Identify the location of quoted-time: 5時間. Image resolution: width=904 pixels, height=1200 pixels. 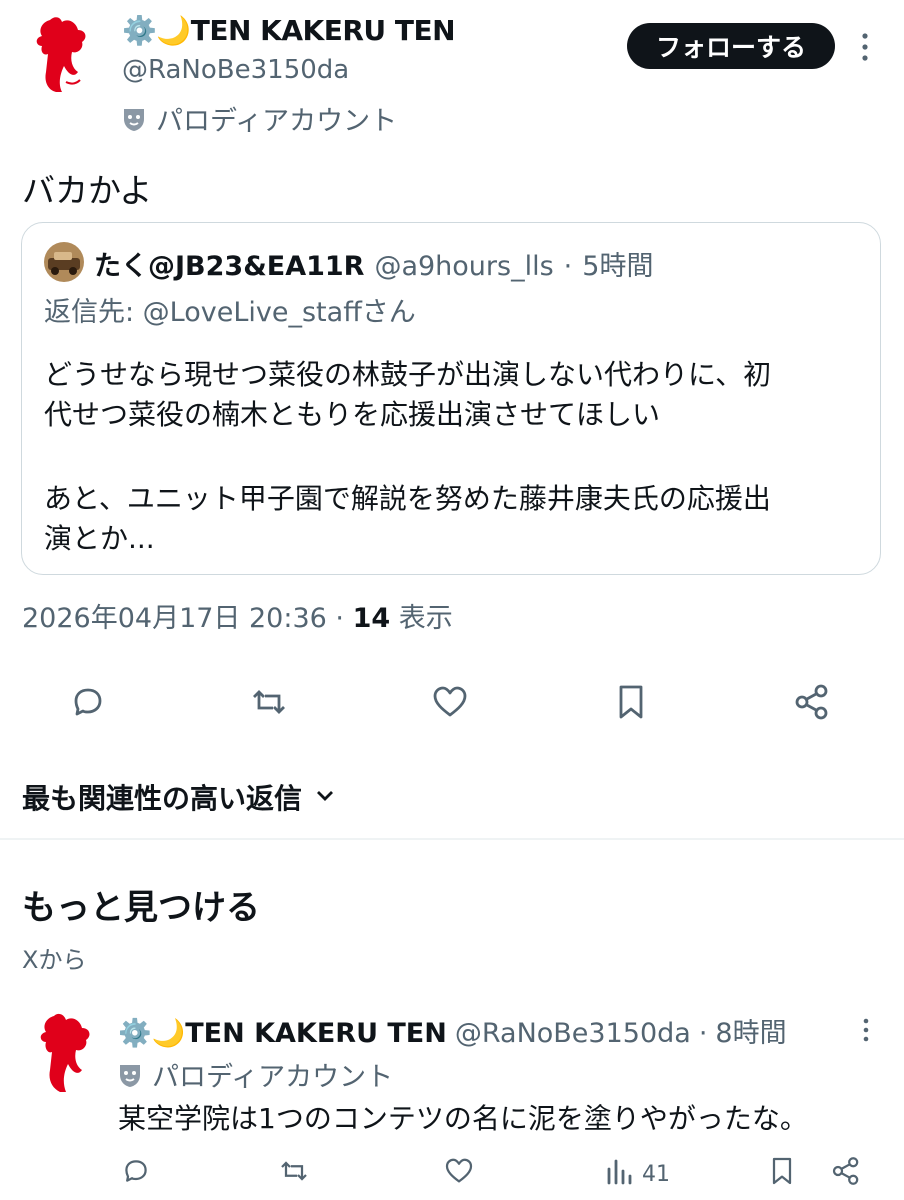
(618, 266).